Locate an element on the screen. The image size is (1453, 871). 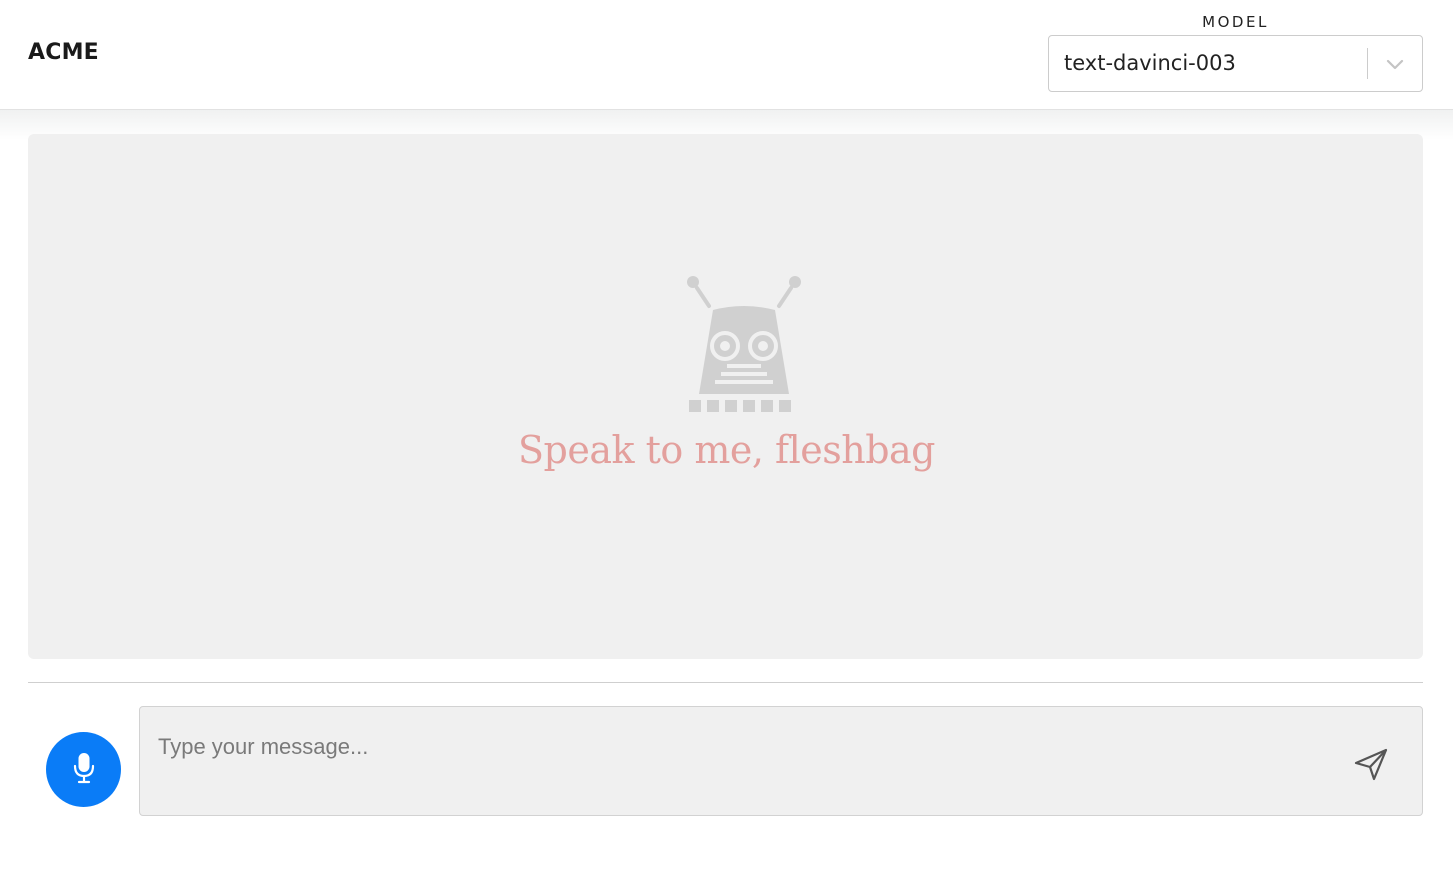
microphone-icon is located at coordinates (84, 770).